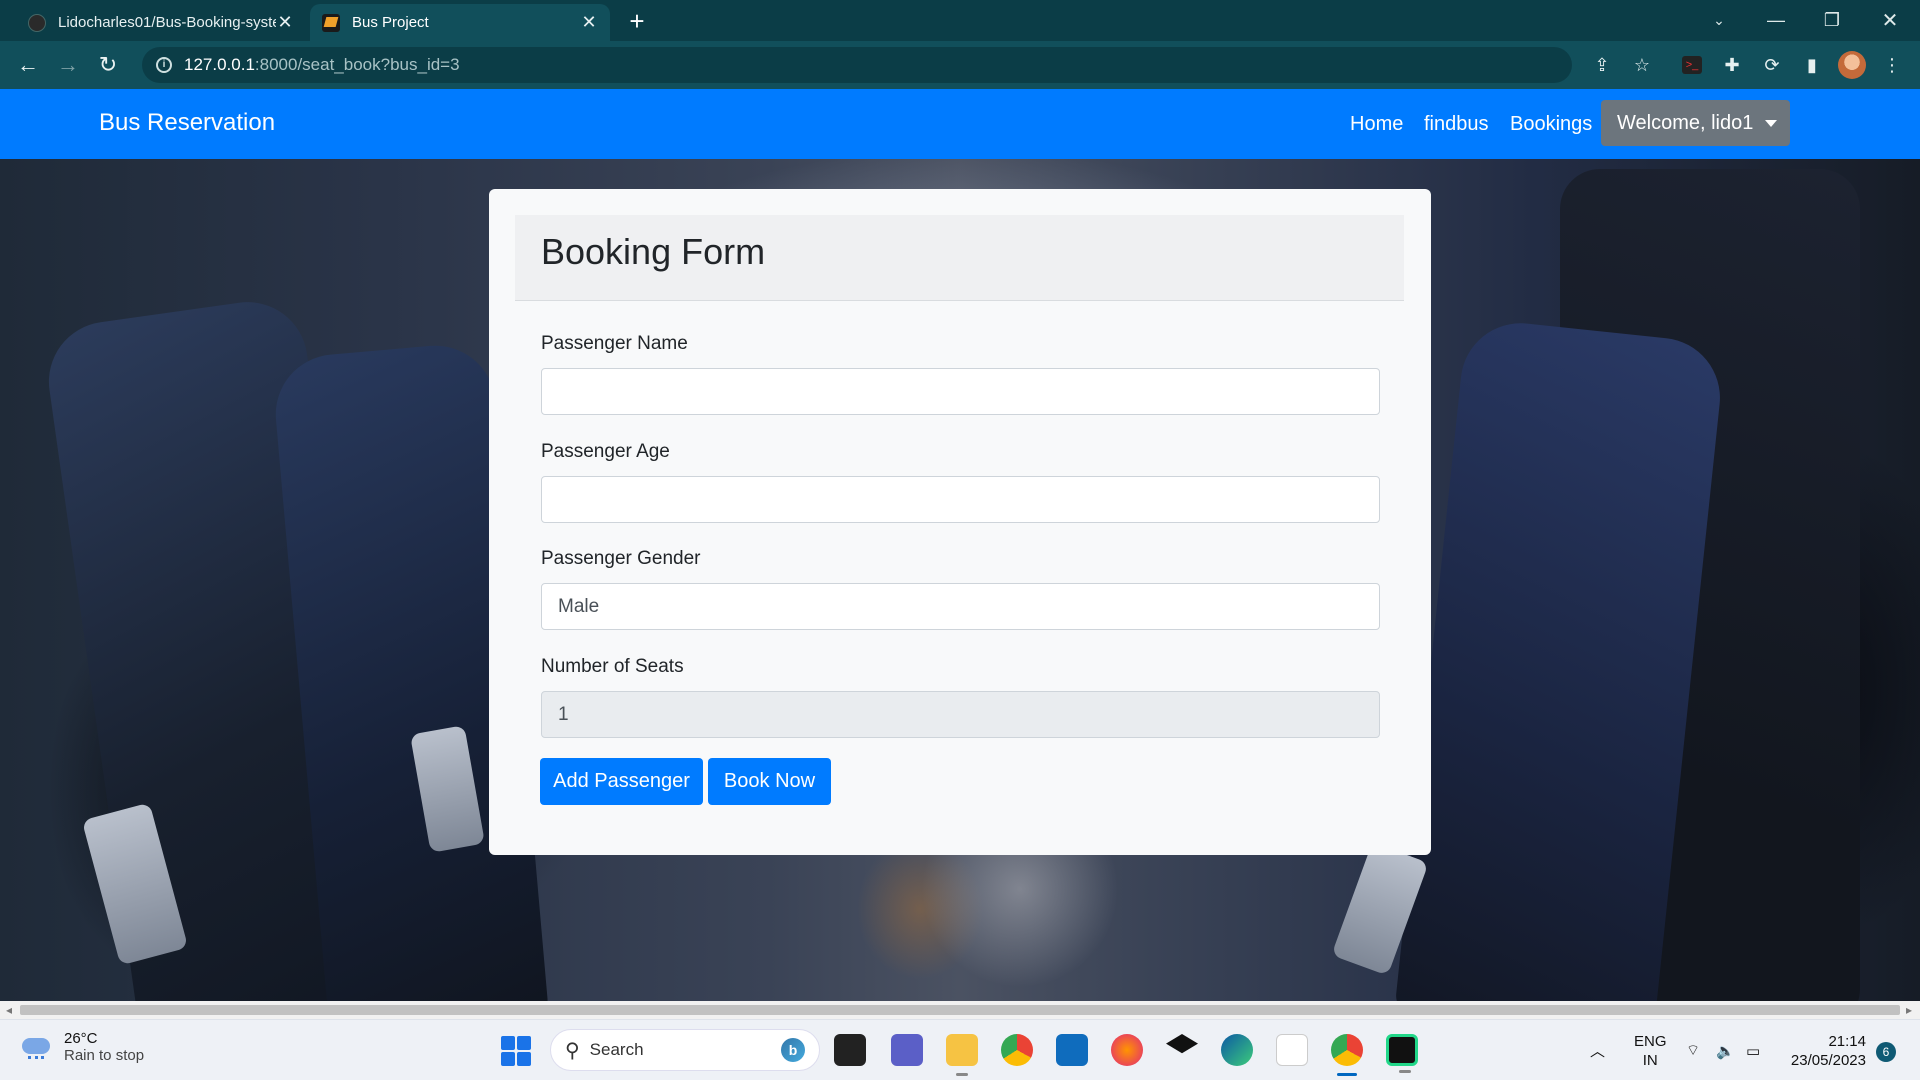  I want to click on passenger-name-input, so click(960, 391).